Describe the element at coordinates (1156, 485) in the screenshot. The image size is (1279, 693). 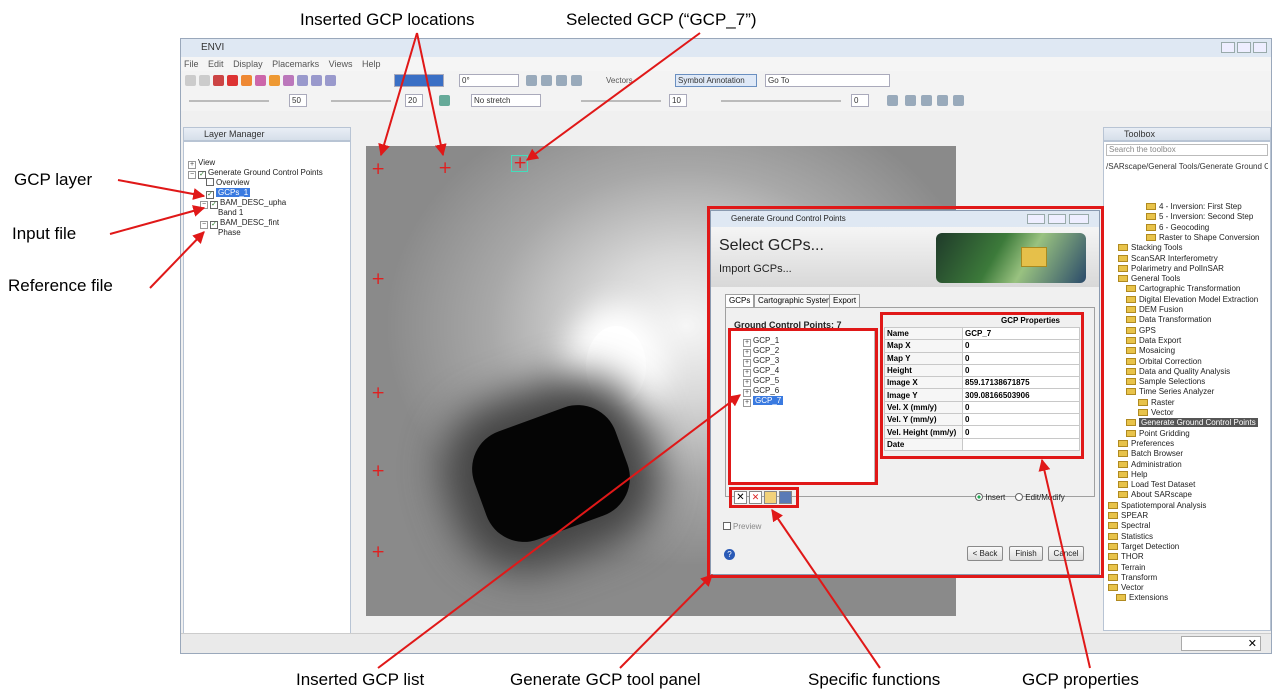
I see `toolbox-item: Load Test Dataset` at that location.